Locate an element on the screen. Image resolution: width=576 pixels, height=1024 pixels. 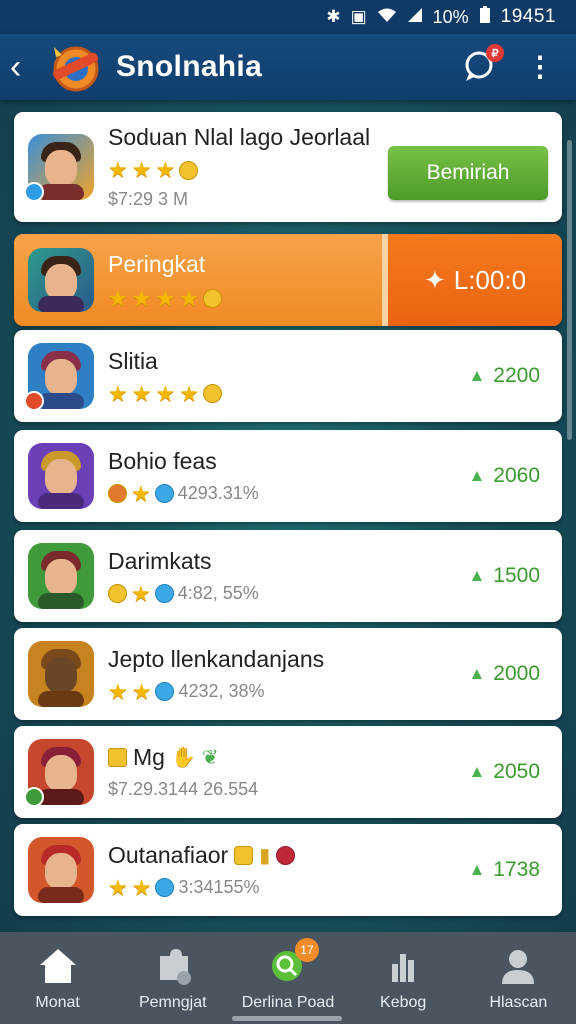
rating: ★ 4293.31% is located at coordinates (183, 493).